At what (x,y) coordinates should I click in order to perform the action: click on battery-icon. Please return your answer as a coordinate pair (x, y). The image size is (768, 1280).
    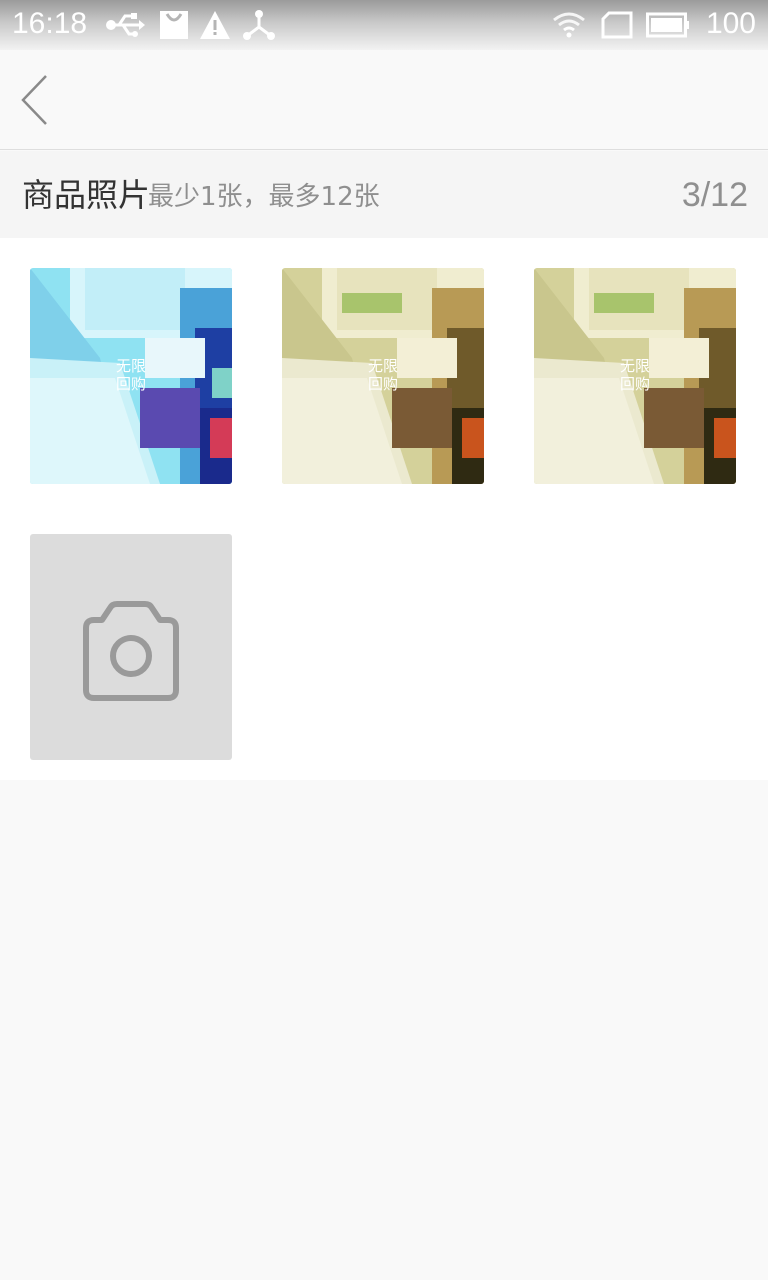
    Looking at the image, I should click on (667, 25).